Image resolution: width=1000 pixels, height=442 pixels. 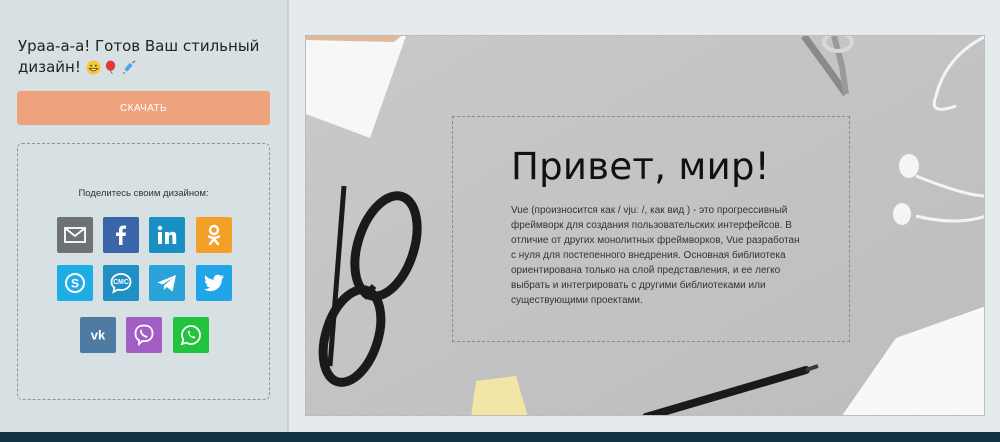 I want to click on hero-heading: Привет, мир!, so click(x=640, y=166).